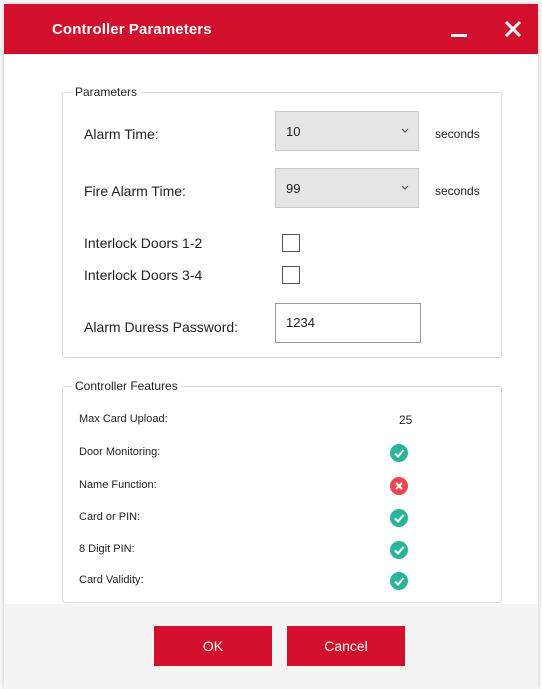 The height and width of the screenshot is (689, 542). I want to click on x-circle-icon, so click(399, 486).